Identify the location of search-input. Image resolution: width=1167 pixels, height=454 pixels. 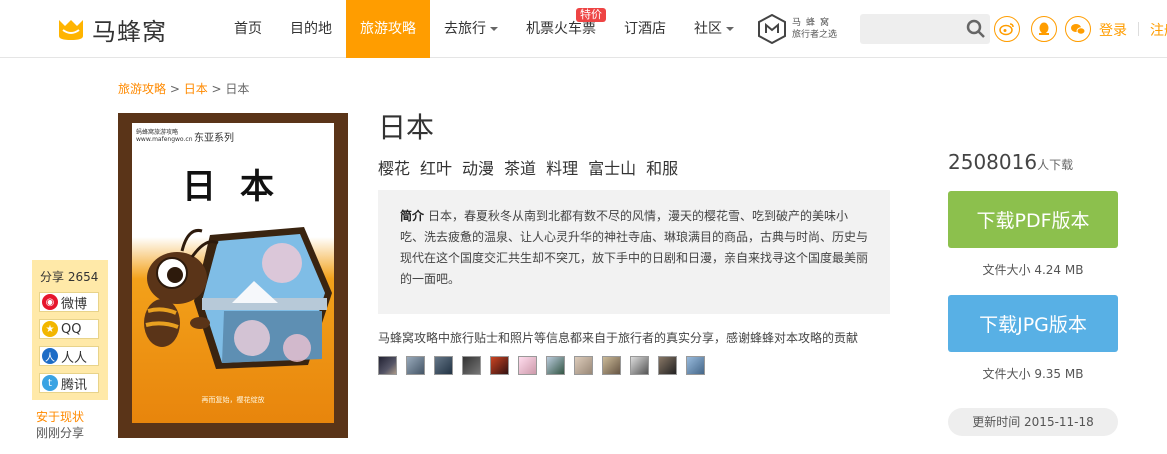
(910, 29).